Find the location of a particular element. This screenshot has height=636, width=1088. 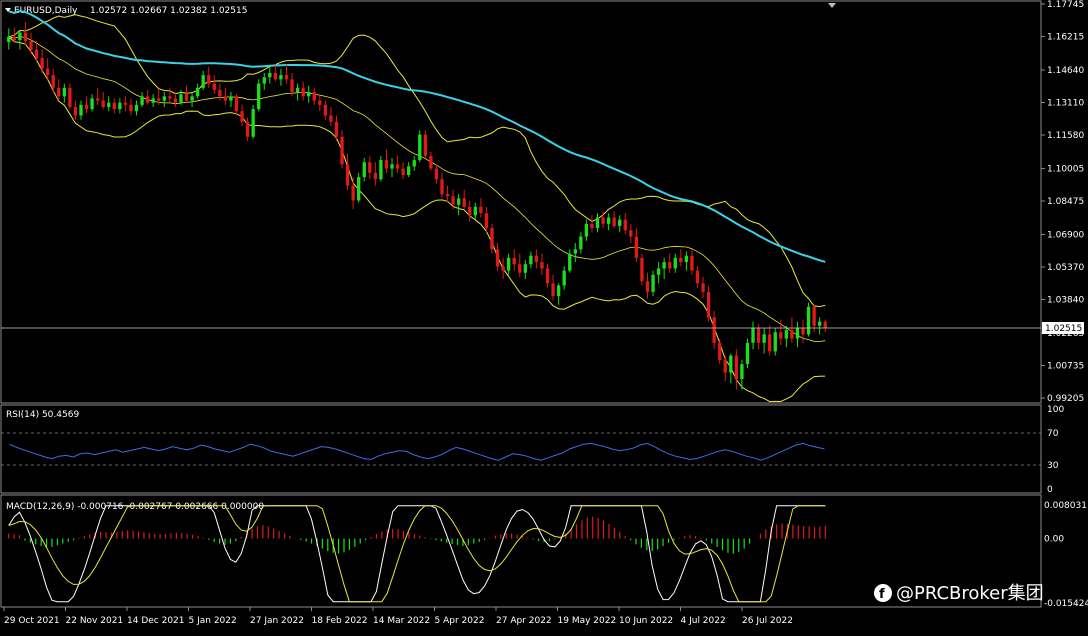

price-tick-label: 1.08475 is located at coordinates (1065, 202).